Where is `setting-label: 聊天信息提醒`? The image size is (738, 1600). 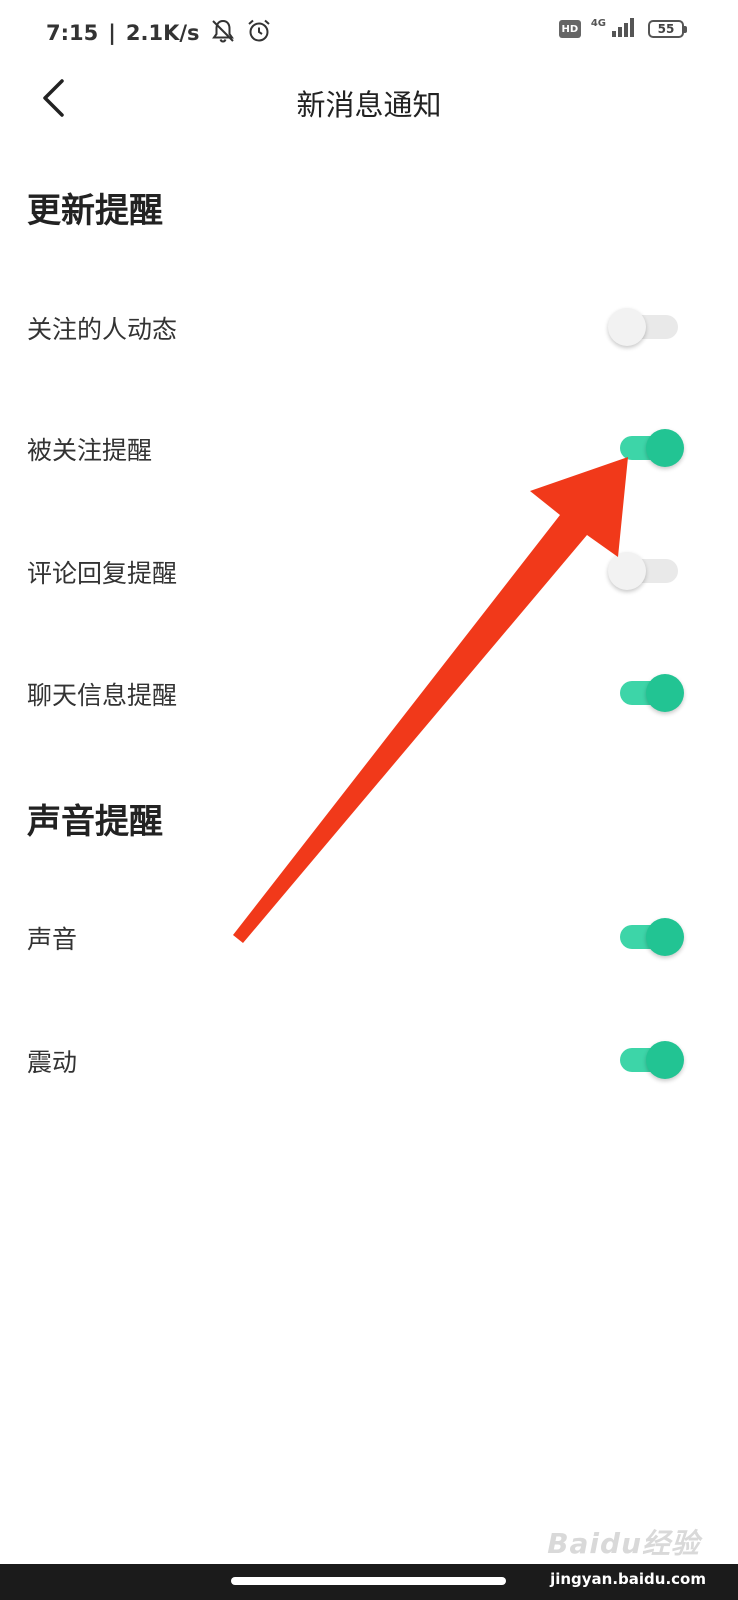
setting-label: 聊天信息提醒 is located at coordinates (102, 695).